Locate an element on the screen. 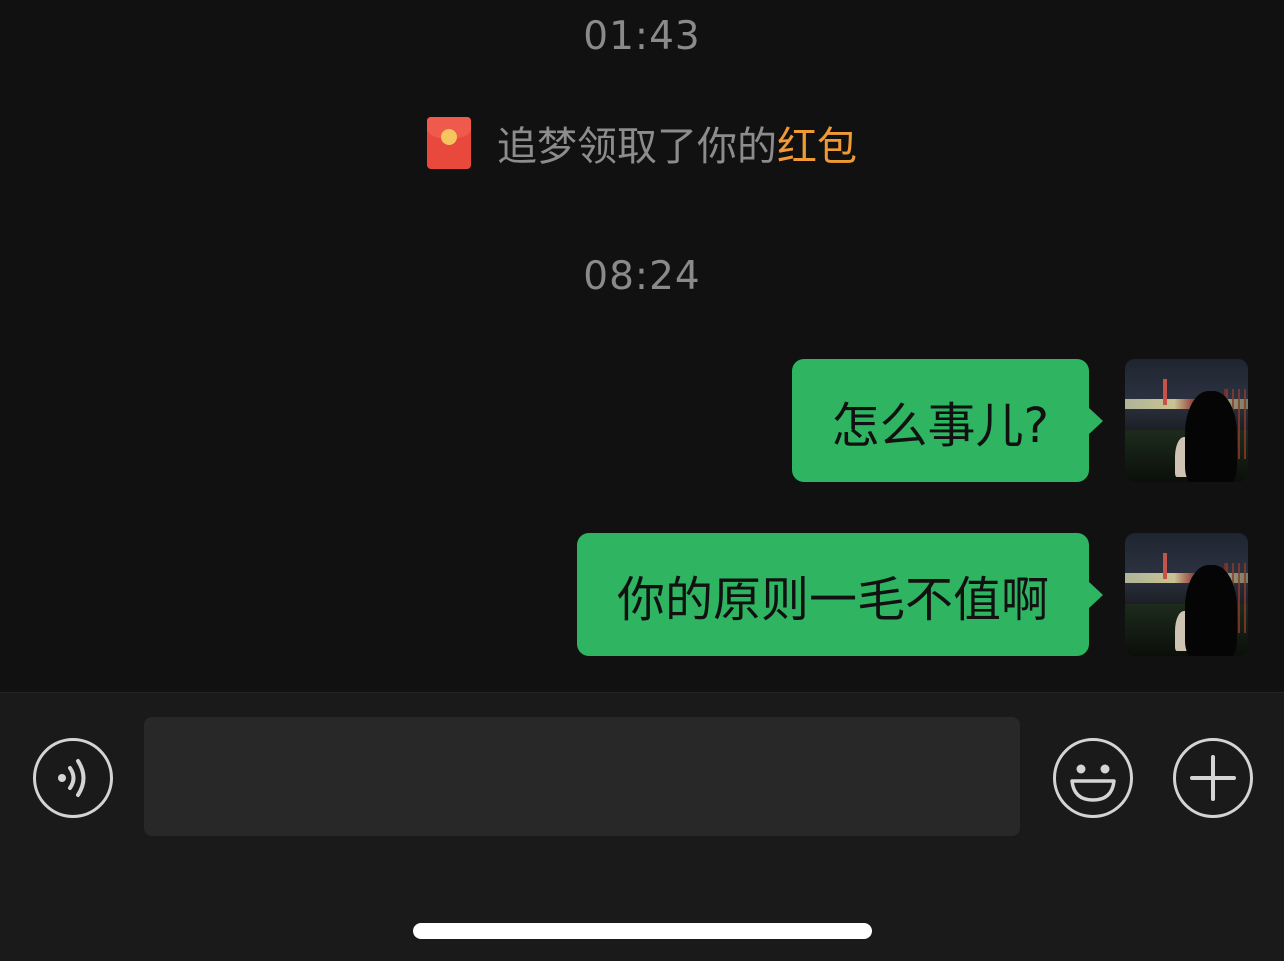  system-message-text: 追梦领取了你的 is located at coordinates (637, 147).